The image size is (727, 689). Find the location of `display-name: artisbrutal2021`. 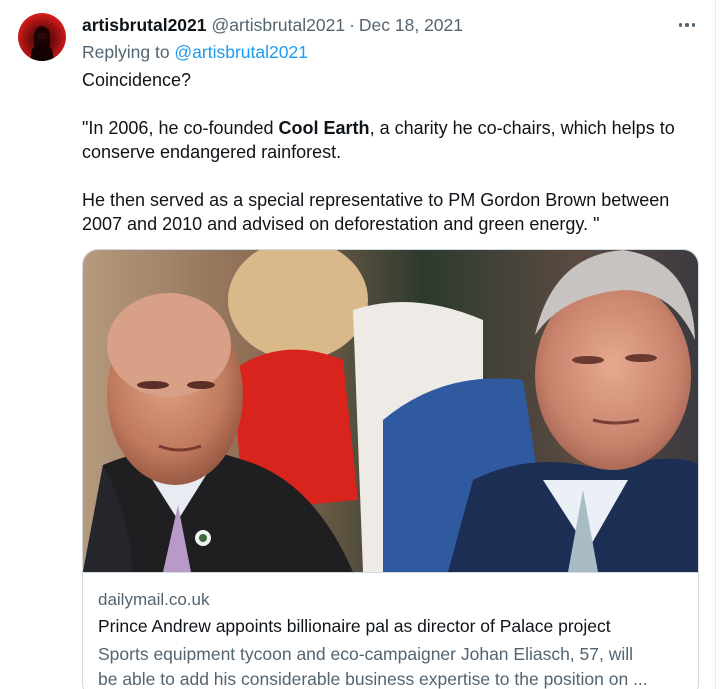

display-name: artisbrutal2021 is located at coordinates (144, 25).